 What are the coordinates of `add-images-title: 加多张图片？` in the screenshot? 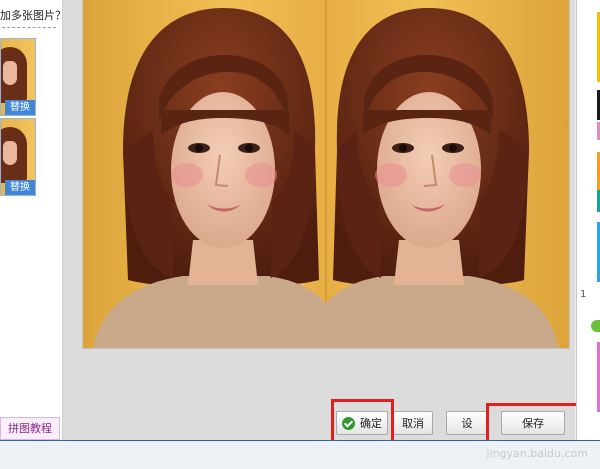 It's located at (31, 15).